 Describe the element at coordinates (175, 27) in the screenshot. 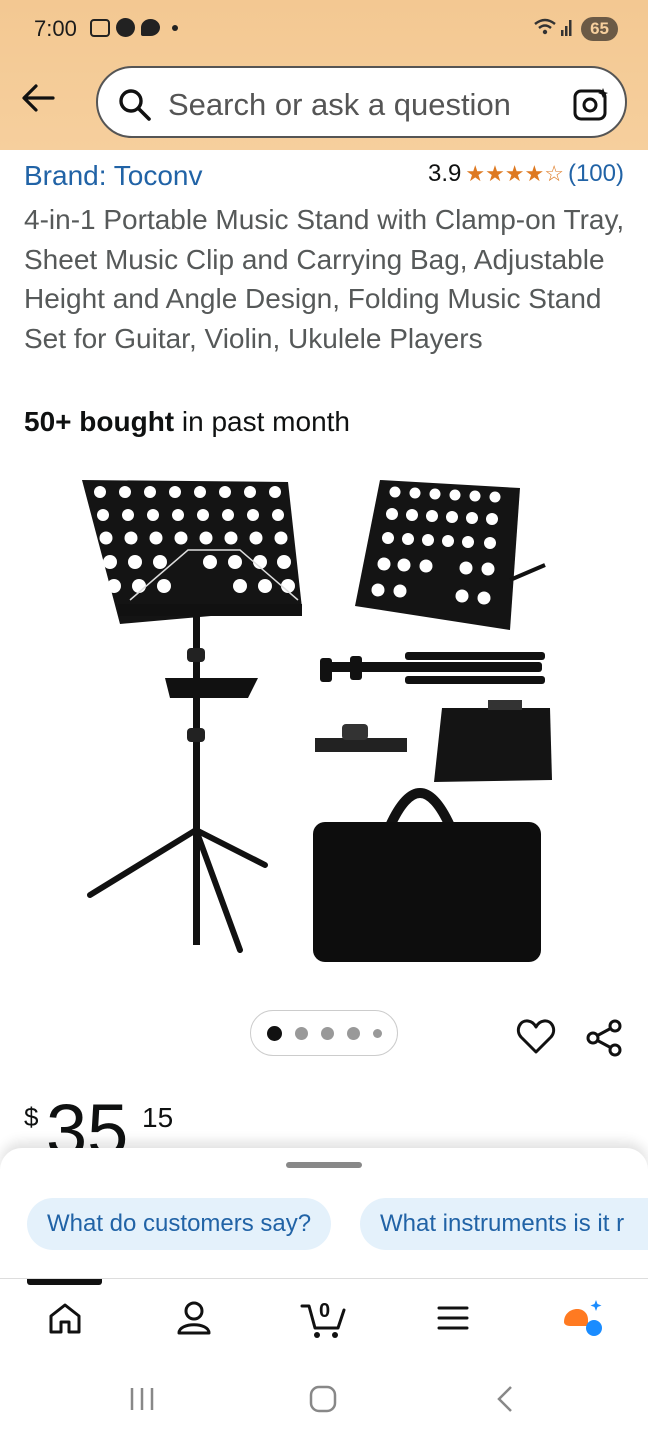

I see `more-notifications-icon` at that location.